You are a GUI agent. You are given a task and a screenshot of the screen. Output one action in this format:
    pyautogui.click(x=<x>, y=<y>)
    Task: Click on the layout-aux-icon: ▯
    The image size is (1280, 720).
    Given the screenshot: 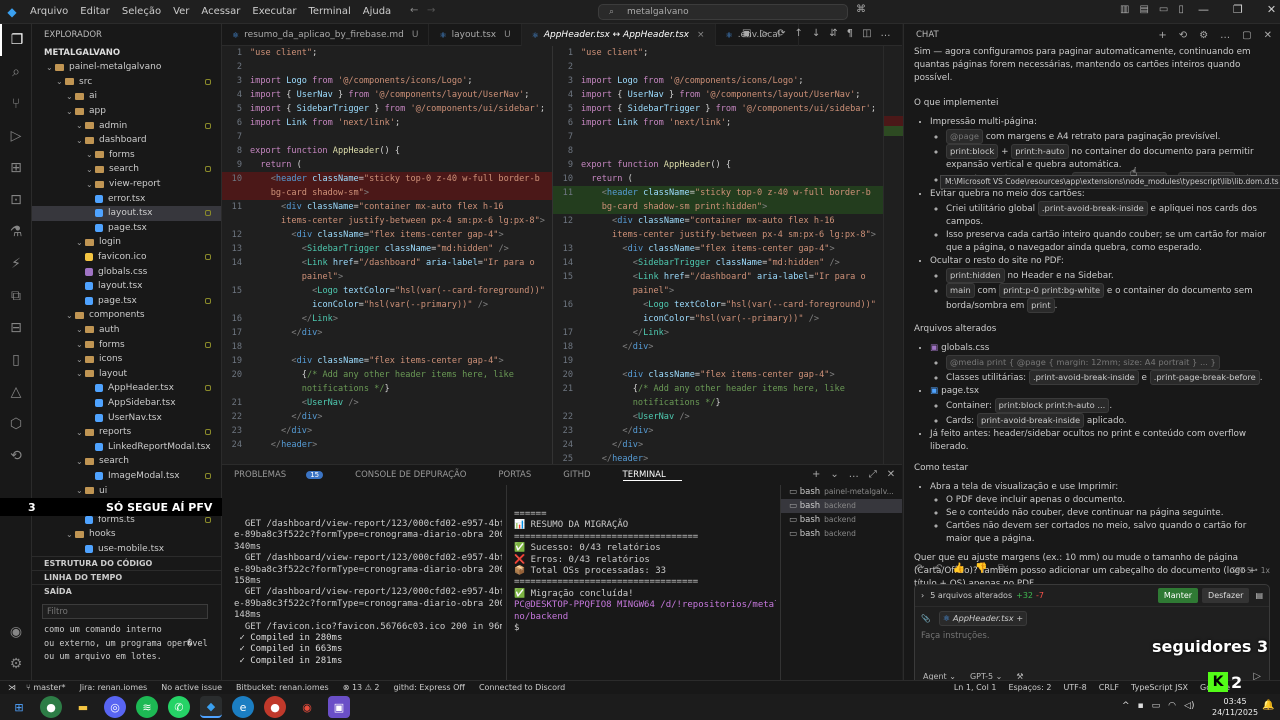 What is the action you would take?
    pyautogui.click(x=1181, y=9)
    